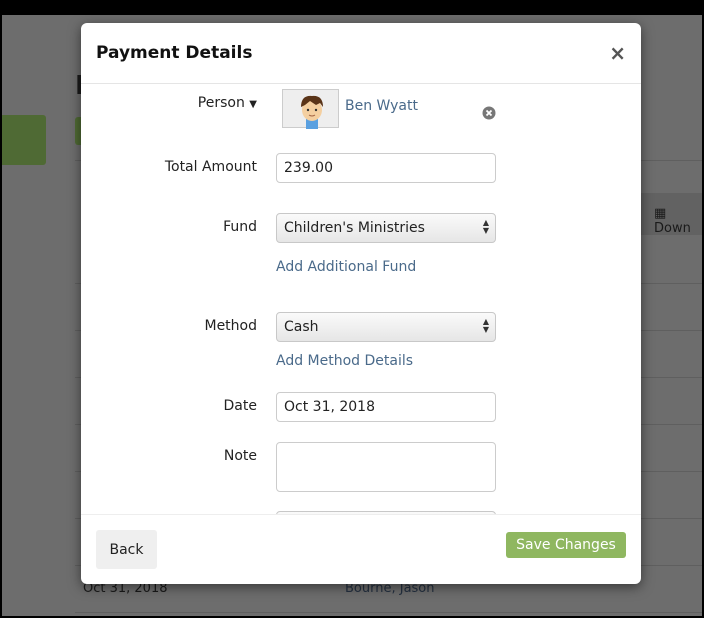 This screenshot has width=704, height=618. I want to click on close-icon: ×, so click(617, 53).